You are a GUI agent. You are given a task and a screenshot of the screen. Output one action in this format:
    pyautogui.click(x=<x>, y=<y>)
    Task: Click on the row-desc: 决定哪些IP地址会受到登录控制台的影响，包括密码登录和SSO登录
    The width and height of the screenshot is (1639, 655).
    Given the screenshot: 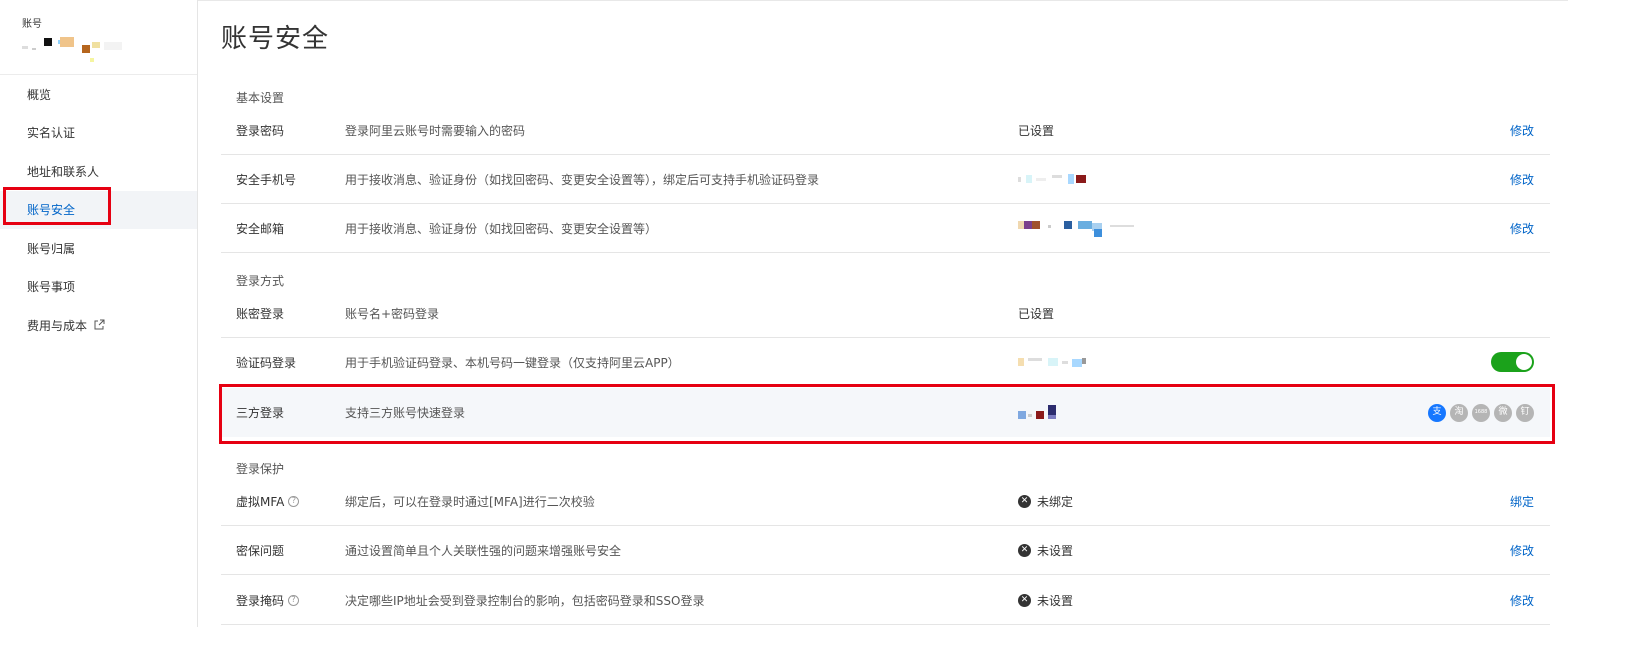 What is the action you would take?
    pyautogui.click(x=525, y=600)
    